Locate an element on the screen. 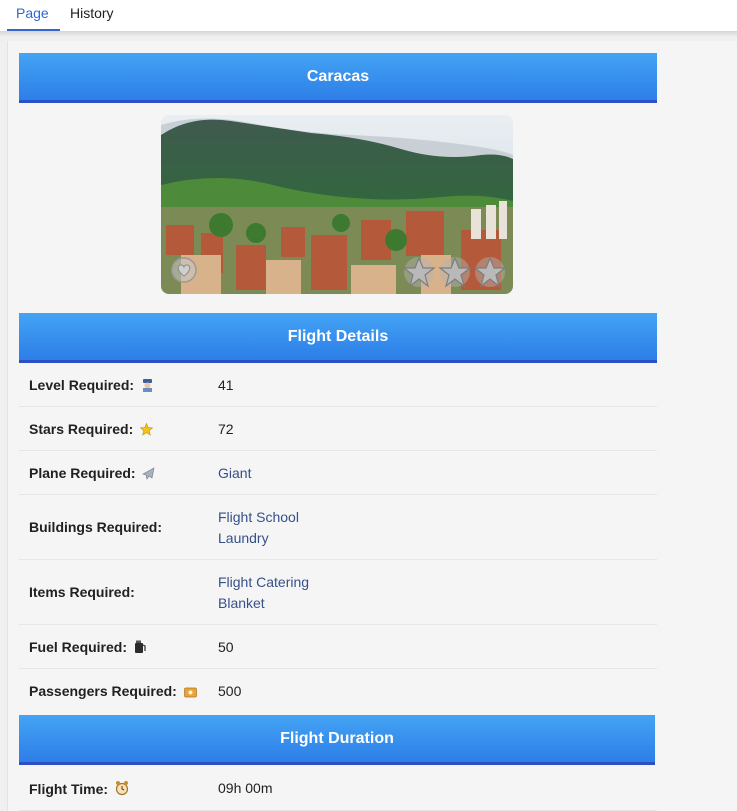 The width and height of the screenshot is (737, 811). flight-time-label: Flight Time: is located at coordinates (69, 789).